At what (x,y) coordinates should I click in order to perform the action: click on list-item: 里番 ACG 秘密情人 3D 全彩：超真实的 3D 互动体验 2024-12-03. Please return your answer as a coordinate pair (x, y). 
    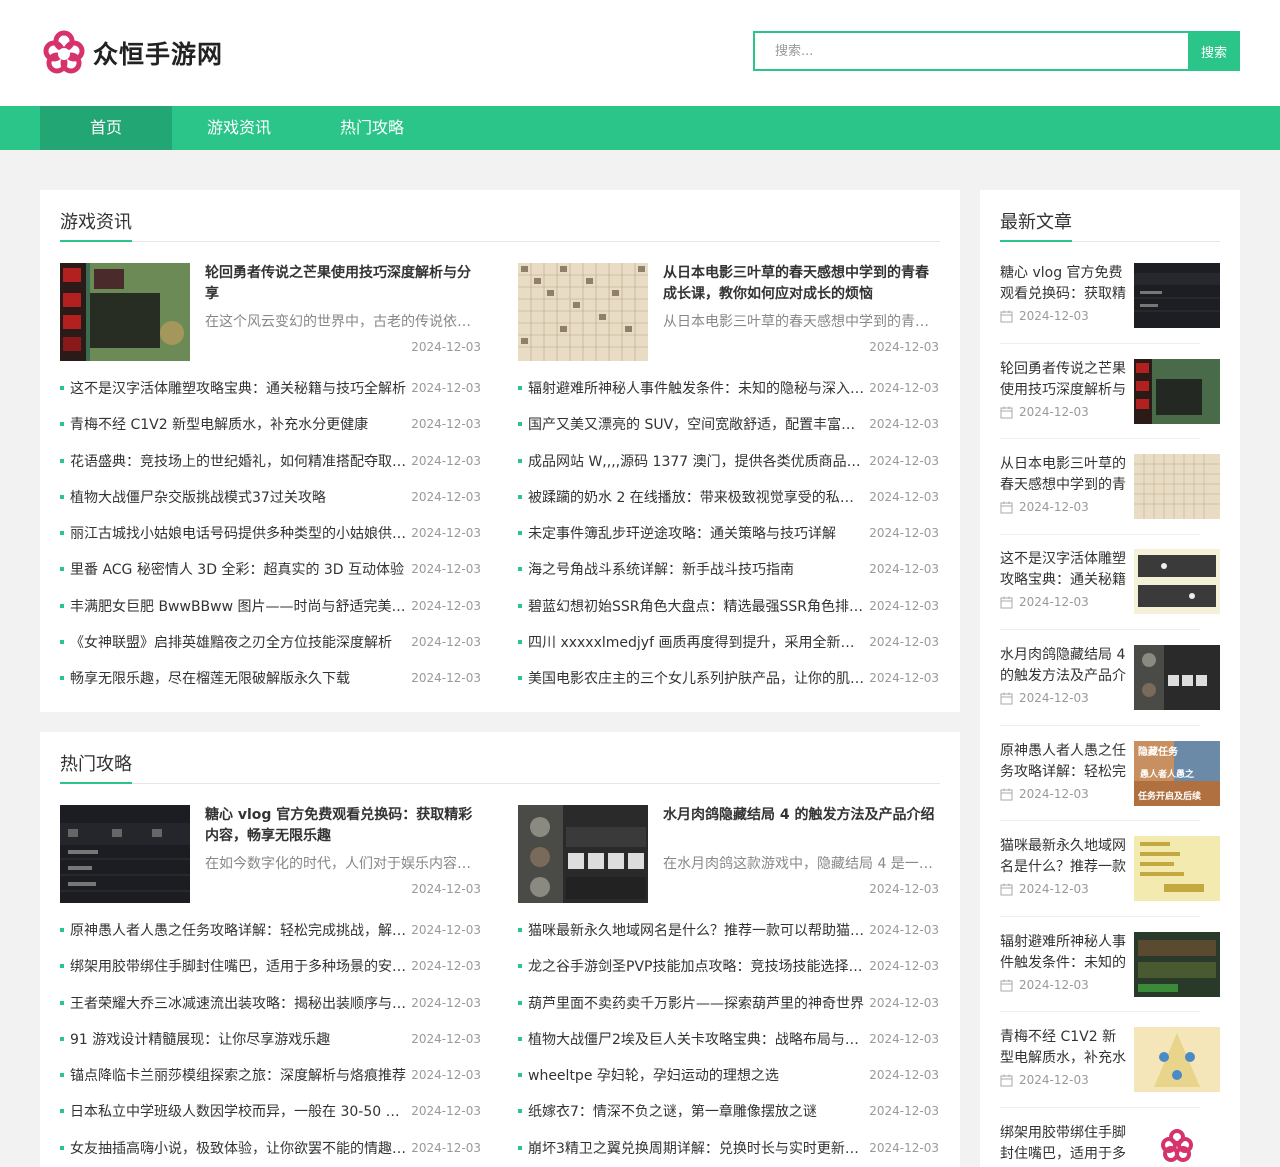
    Looking at the image, I should click on (270, 569).